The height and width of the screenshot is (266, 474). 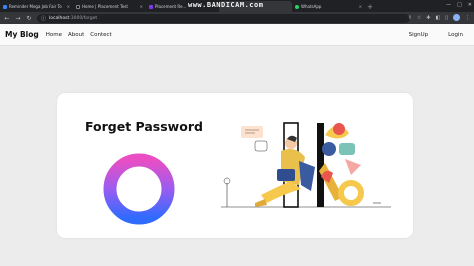 I want to click on browser-tab-1: Reminder Mega Job Fair To ✕, so click(x=36, y=6).